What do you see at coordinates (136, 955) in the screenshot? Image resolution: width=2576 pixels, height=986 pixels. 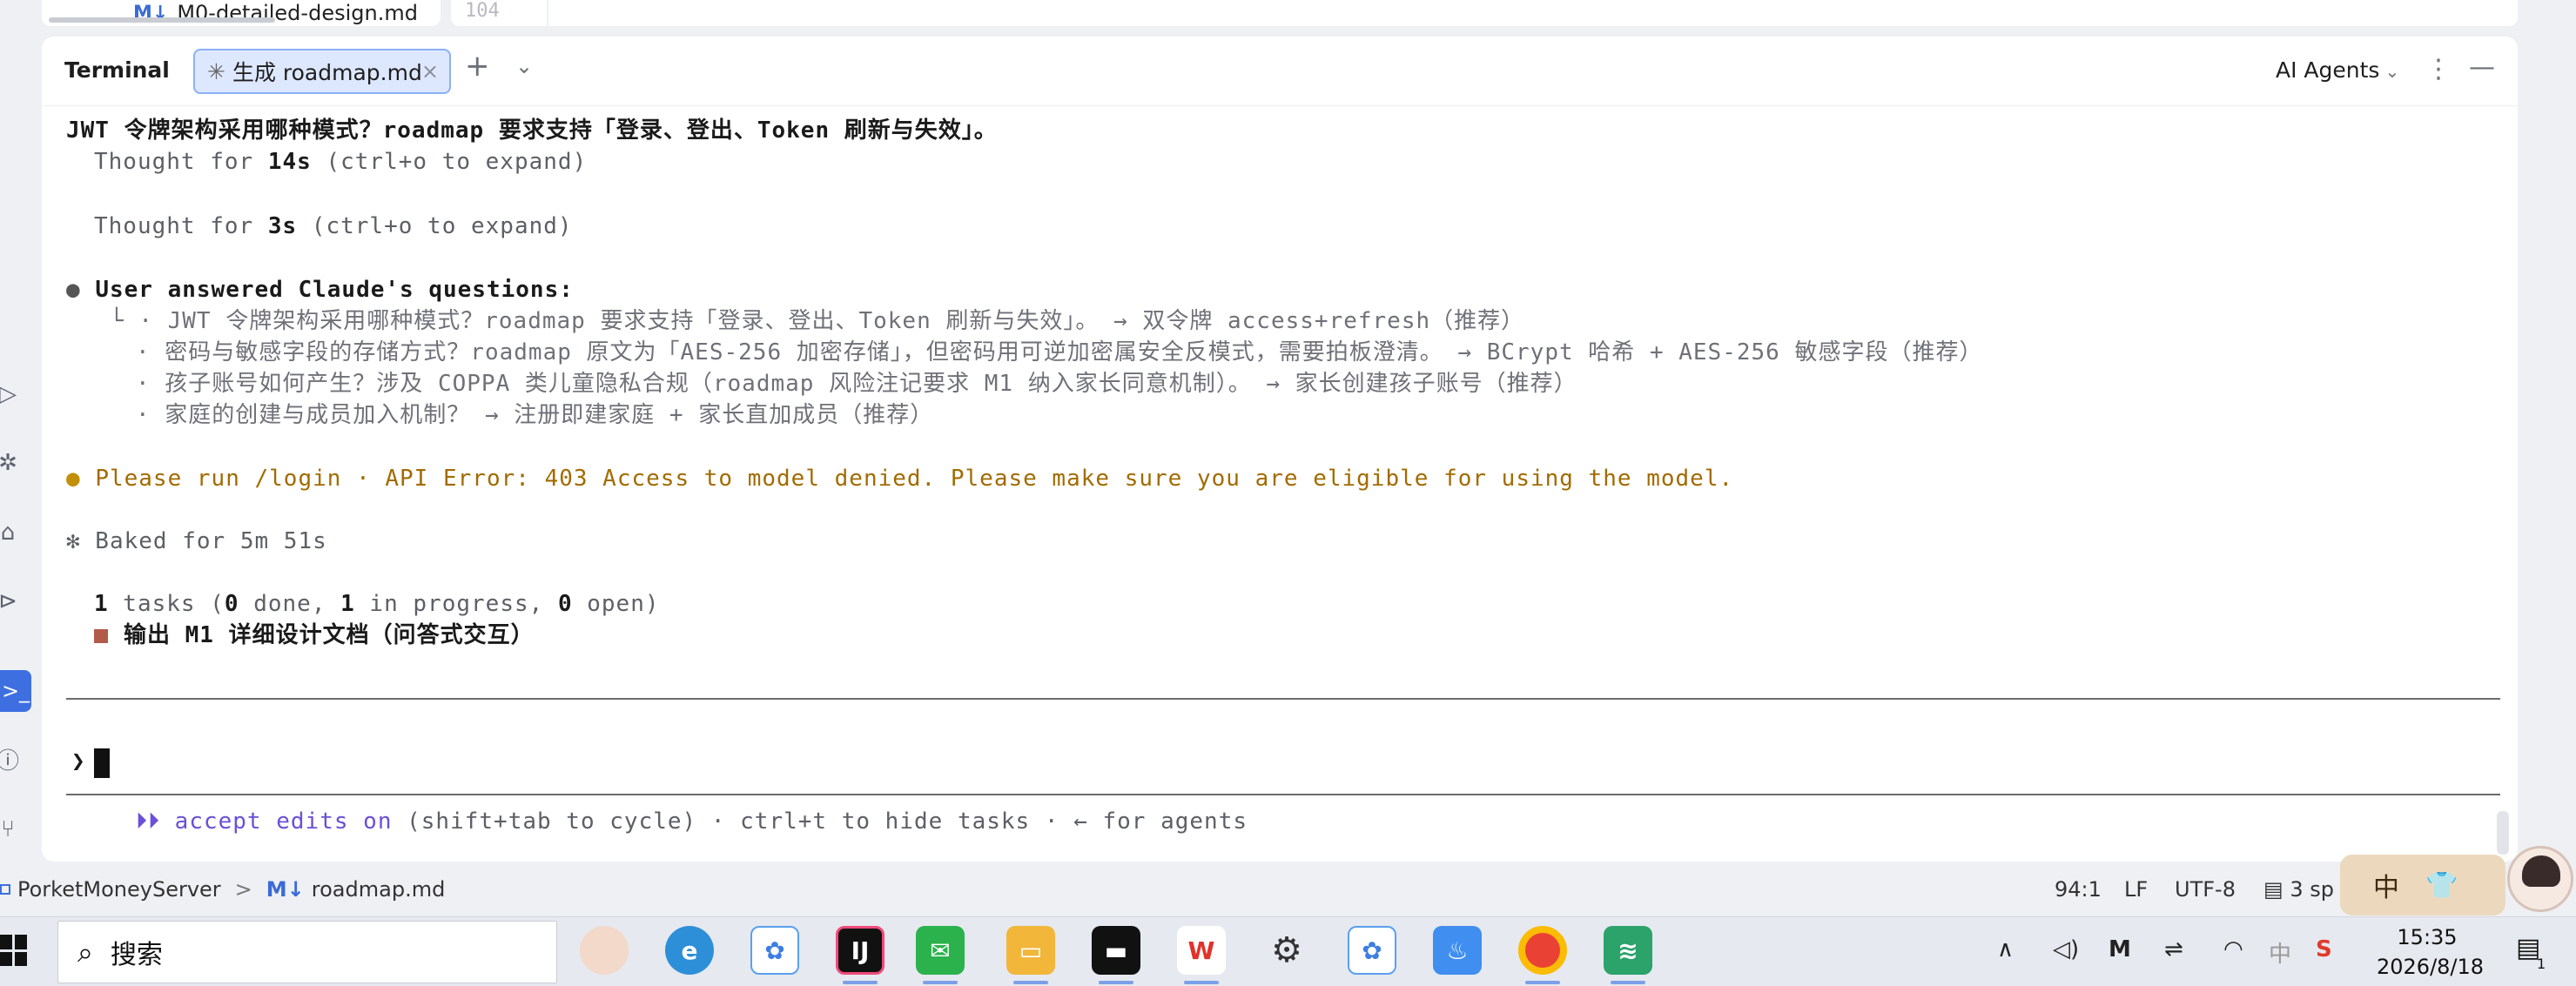 I see `search-placeholder: 搜索` at bounding box center [136, 955].